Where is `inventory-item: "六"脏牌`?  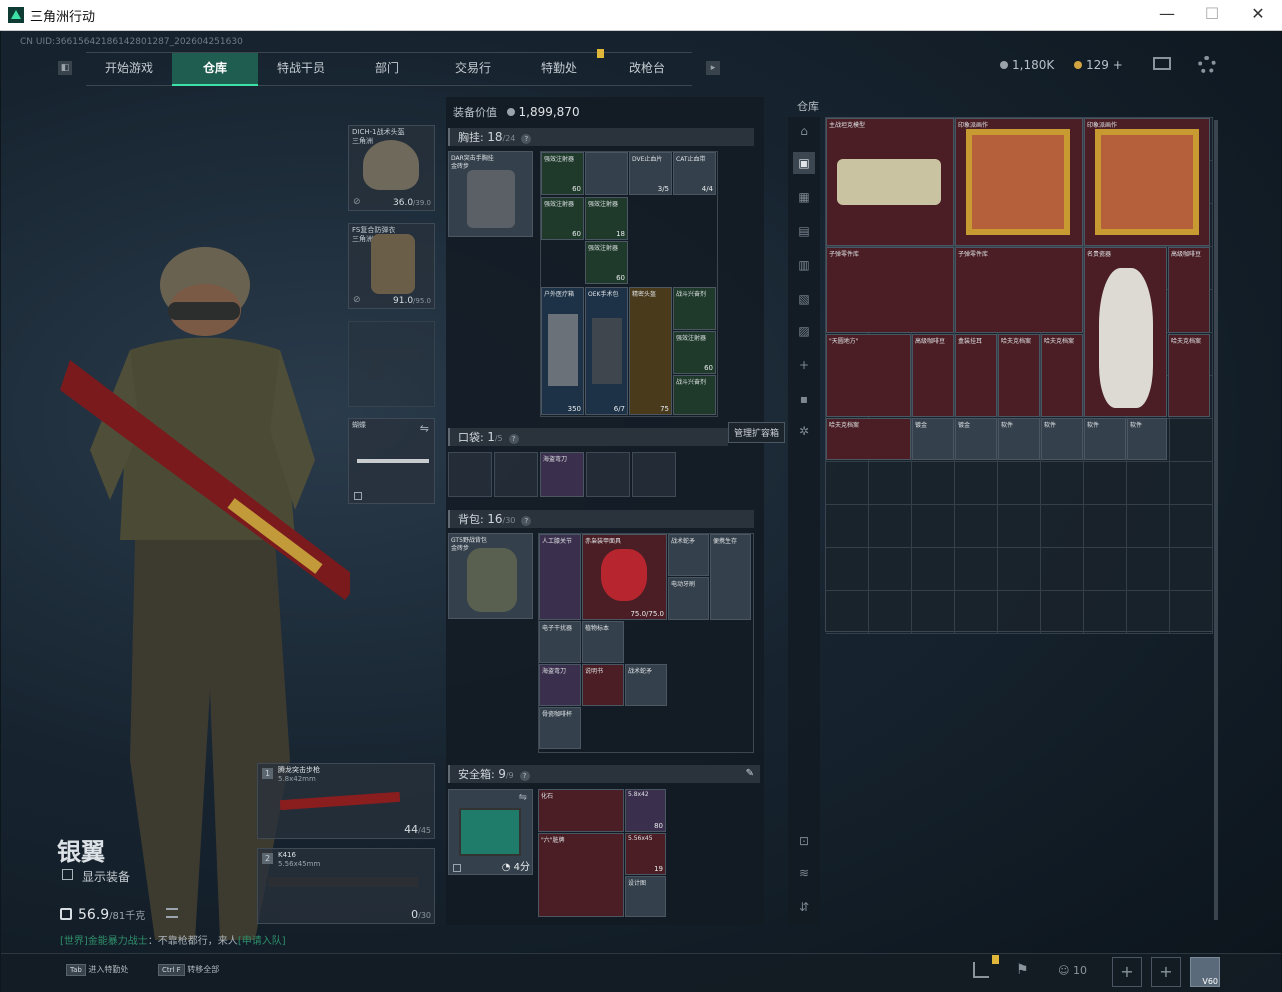
inventory-item: "六"脏牌 is located at coordinates (581, 875).